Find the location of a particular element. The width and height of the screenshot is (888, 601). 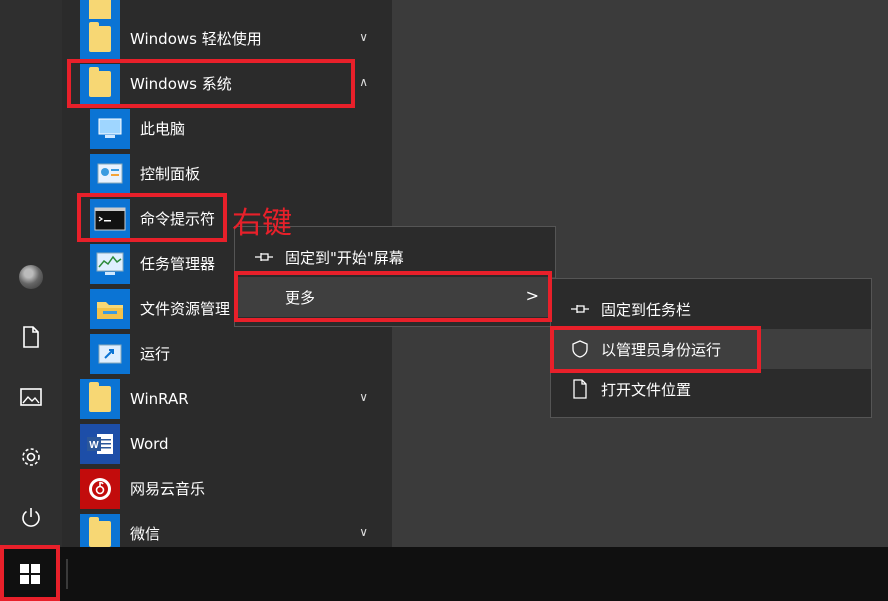

menu-item-label: 打开文件位置 is located at coordinates (646, 389).